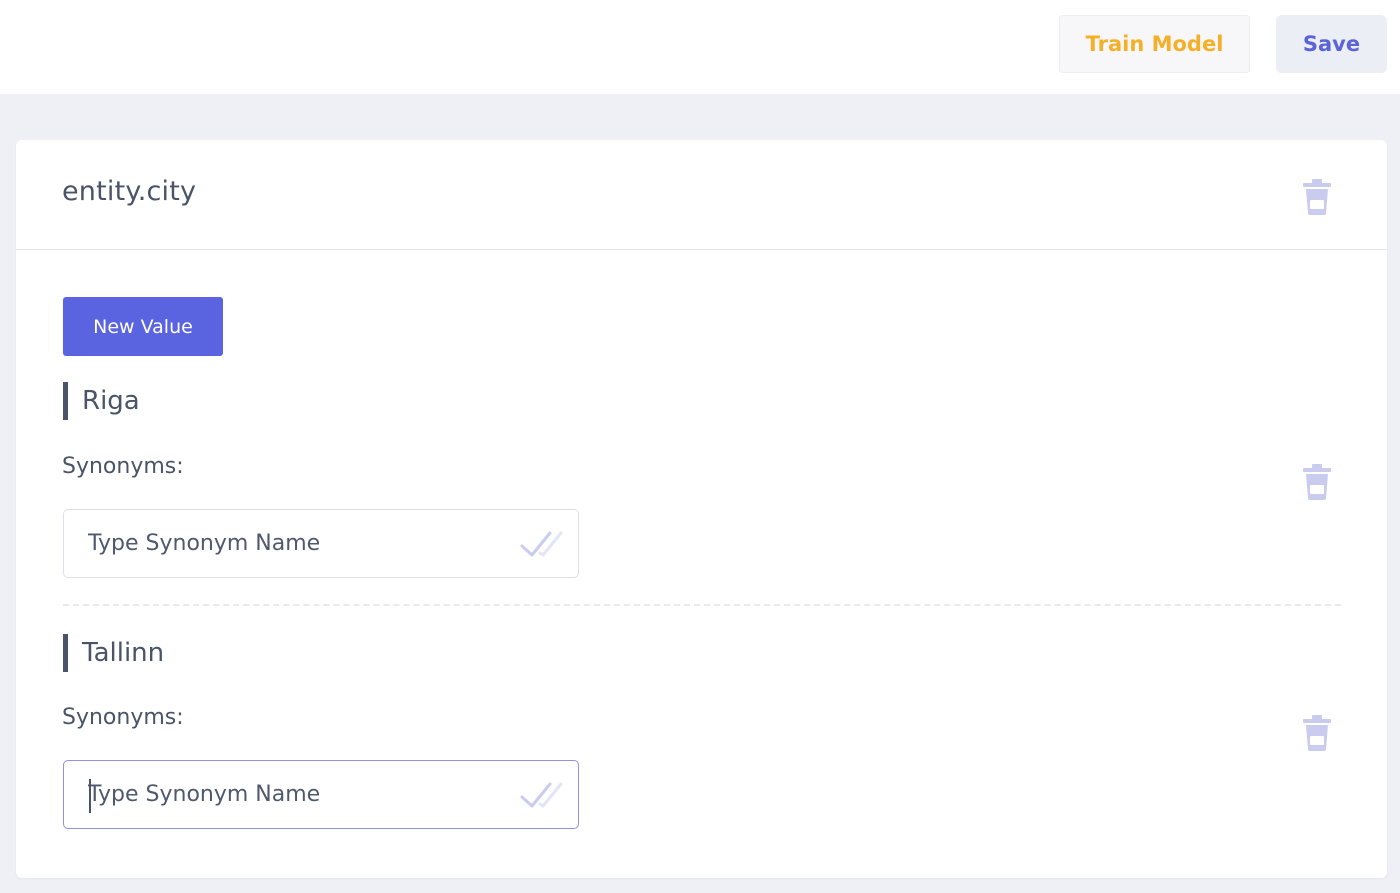 The height and width of the screenshot is (893, 1400). What do you see at coordinates (113, 653) in the screenshot?
I see `value-name-tallinn: Tallinn` at bounding box center [113, 653].